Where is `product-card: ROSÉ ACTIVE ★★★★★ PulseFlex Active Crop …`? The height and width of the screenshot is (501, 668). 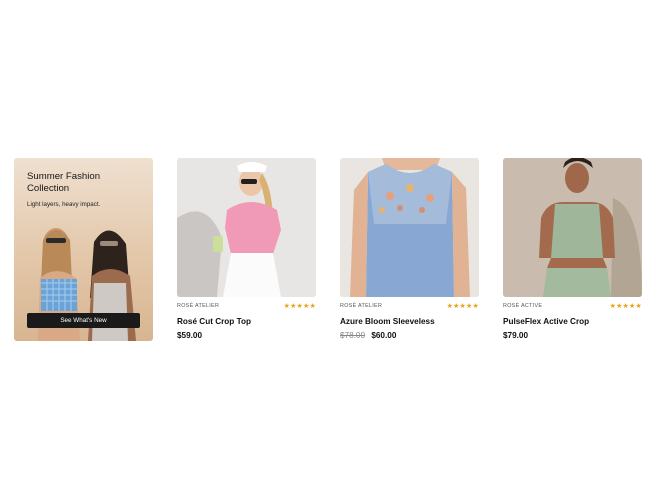 product-card: ROSÉ ACTIVE ★★★★★ PulseFlex Active Crop … is located at coordinates (572, 249).